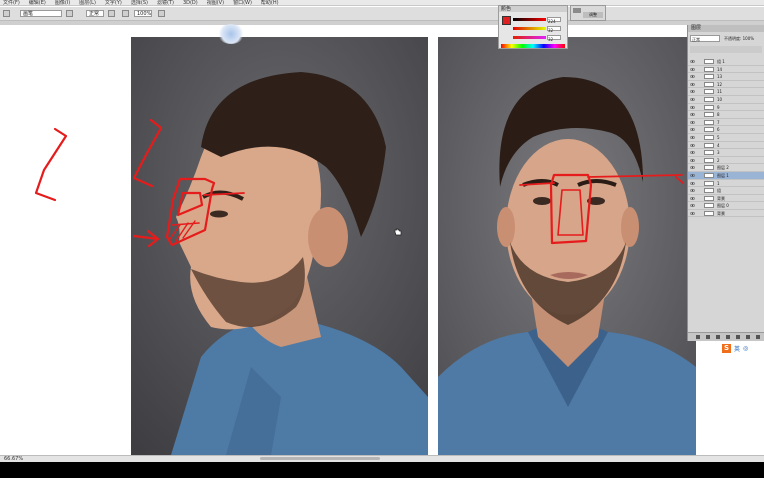  What do you see at coordinates (533, 46) in the screenshot?
I see `color-ramp` at bounding box center [533, 46].